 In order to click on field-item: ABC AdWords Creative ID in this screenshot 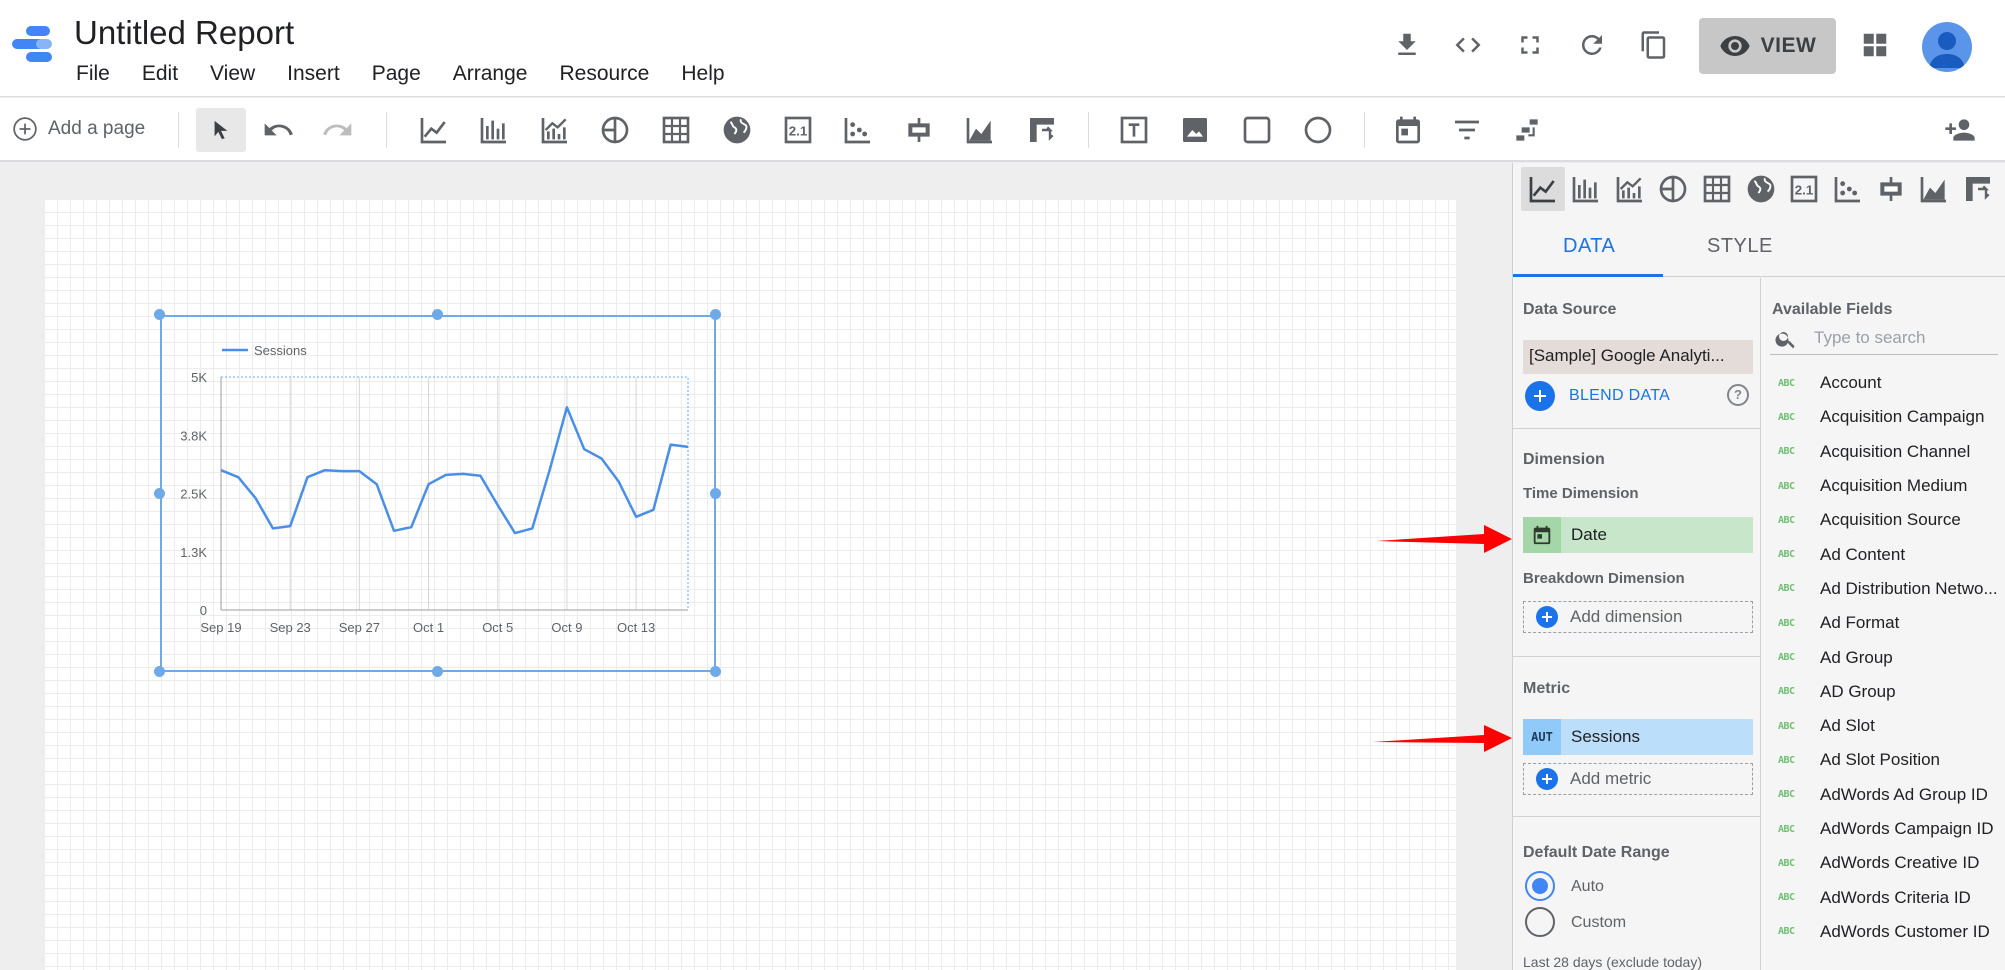, I will do `click(1883, 863)`.